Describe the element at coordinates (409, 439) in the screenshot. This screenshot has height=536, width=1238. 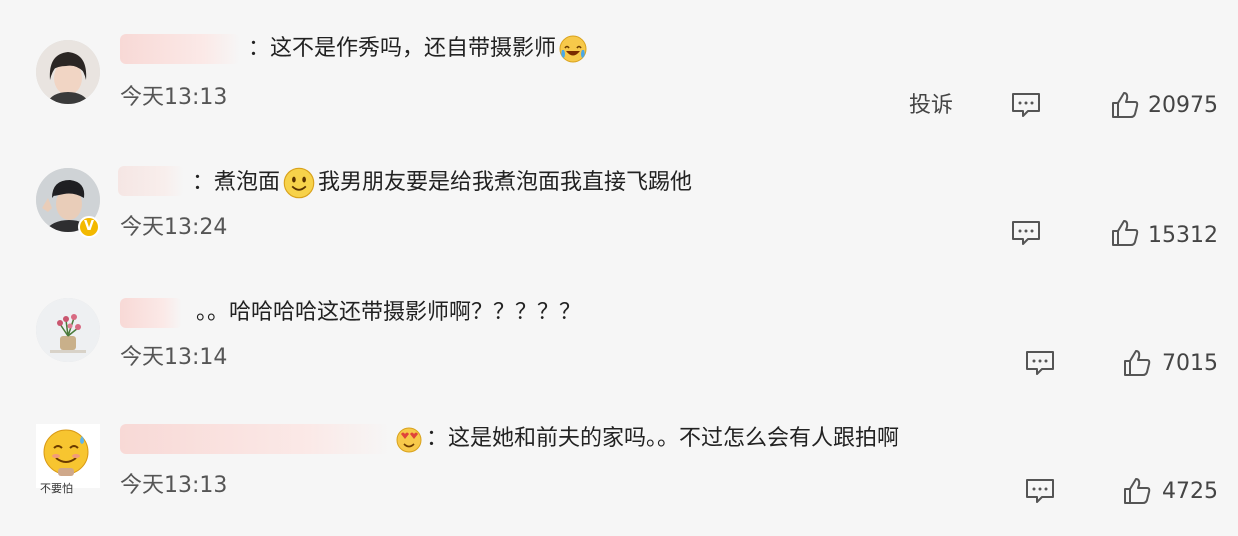
I see `heart-eyes-emoji-icon` at that location.